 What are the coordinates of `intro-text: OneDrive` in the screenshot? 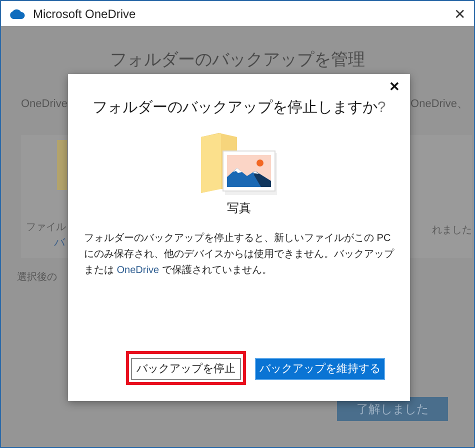 It's located at (44, 104).